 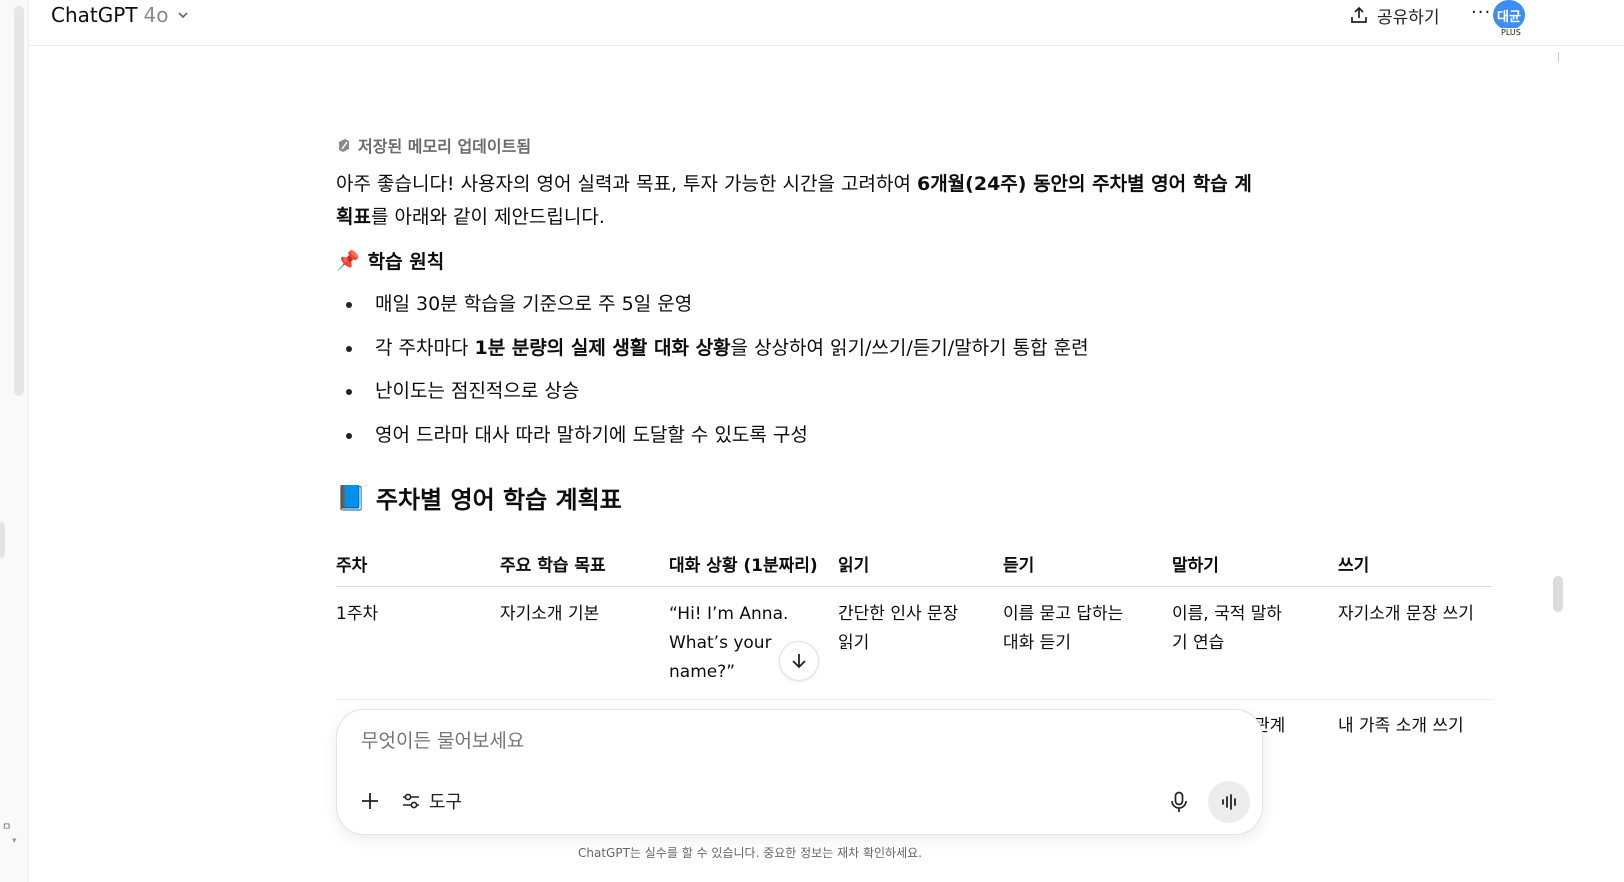 I want to click on prompt-input, so click(x=791, y=741).